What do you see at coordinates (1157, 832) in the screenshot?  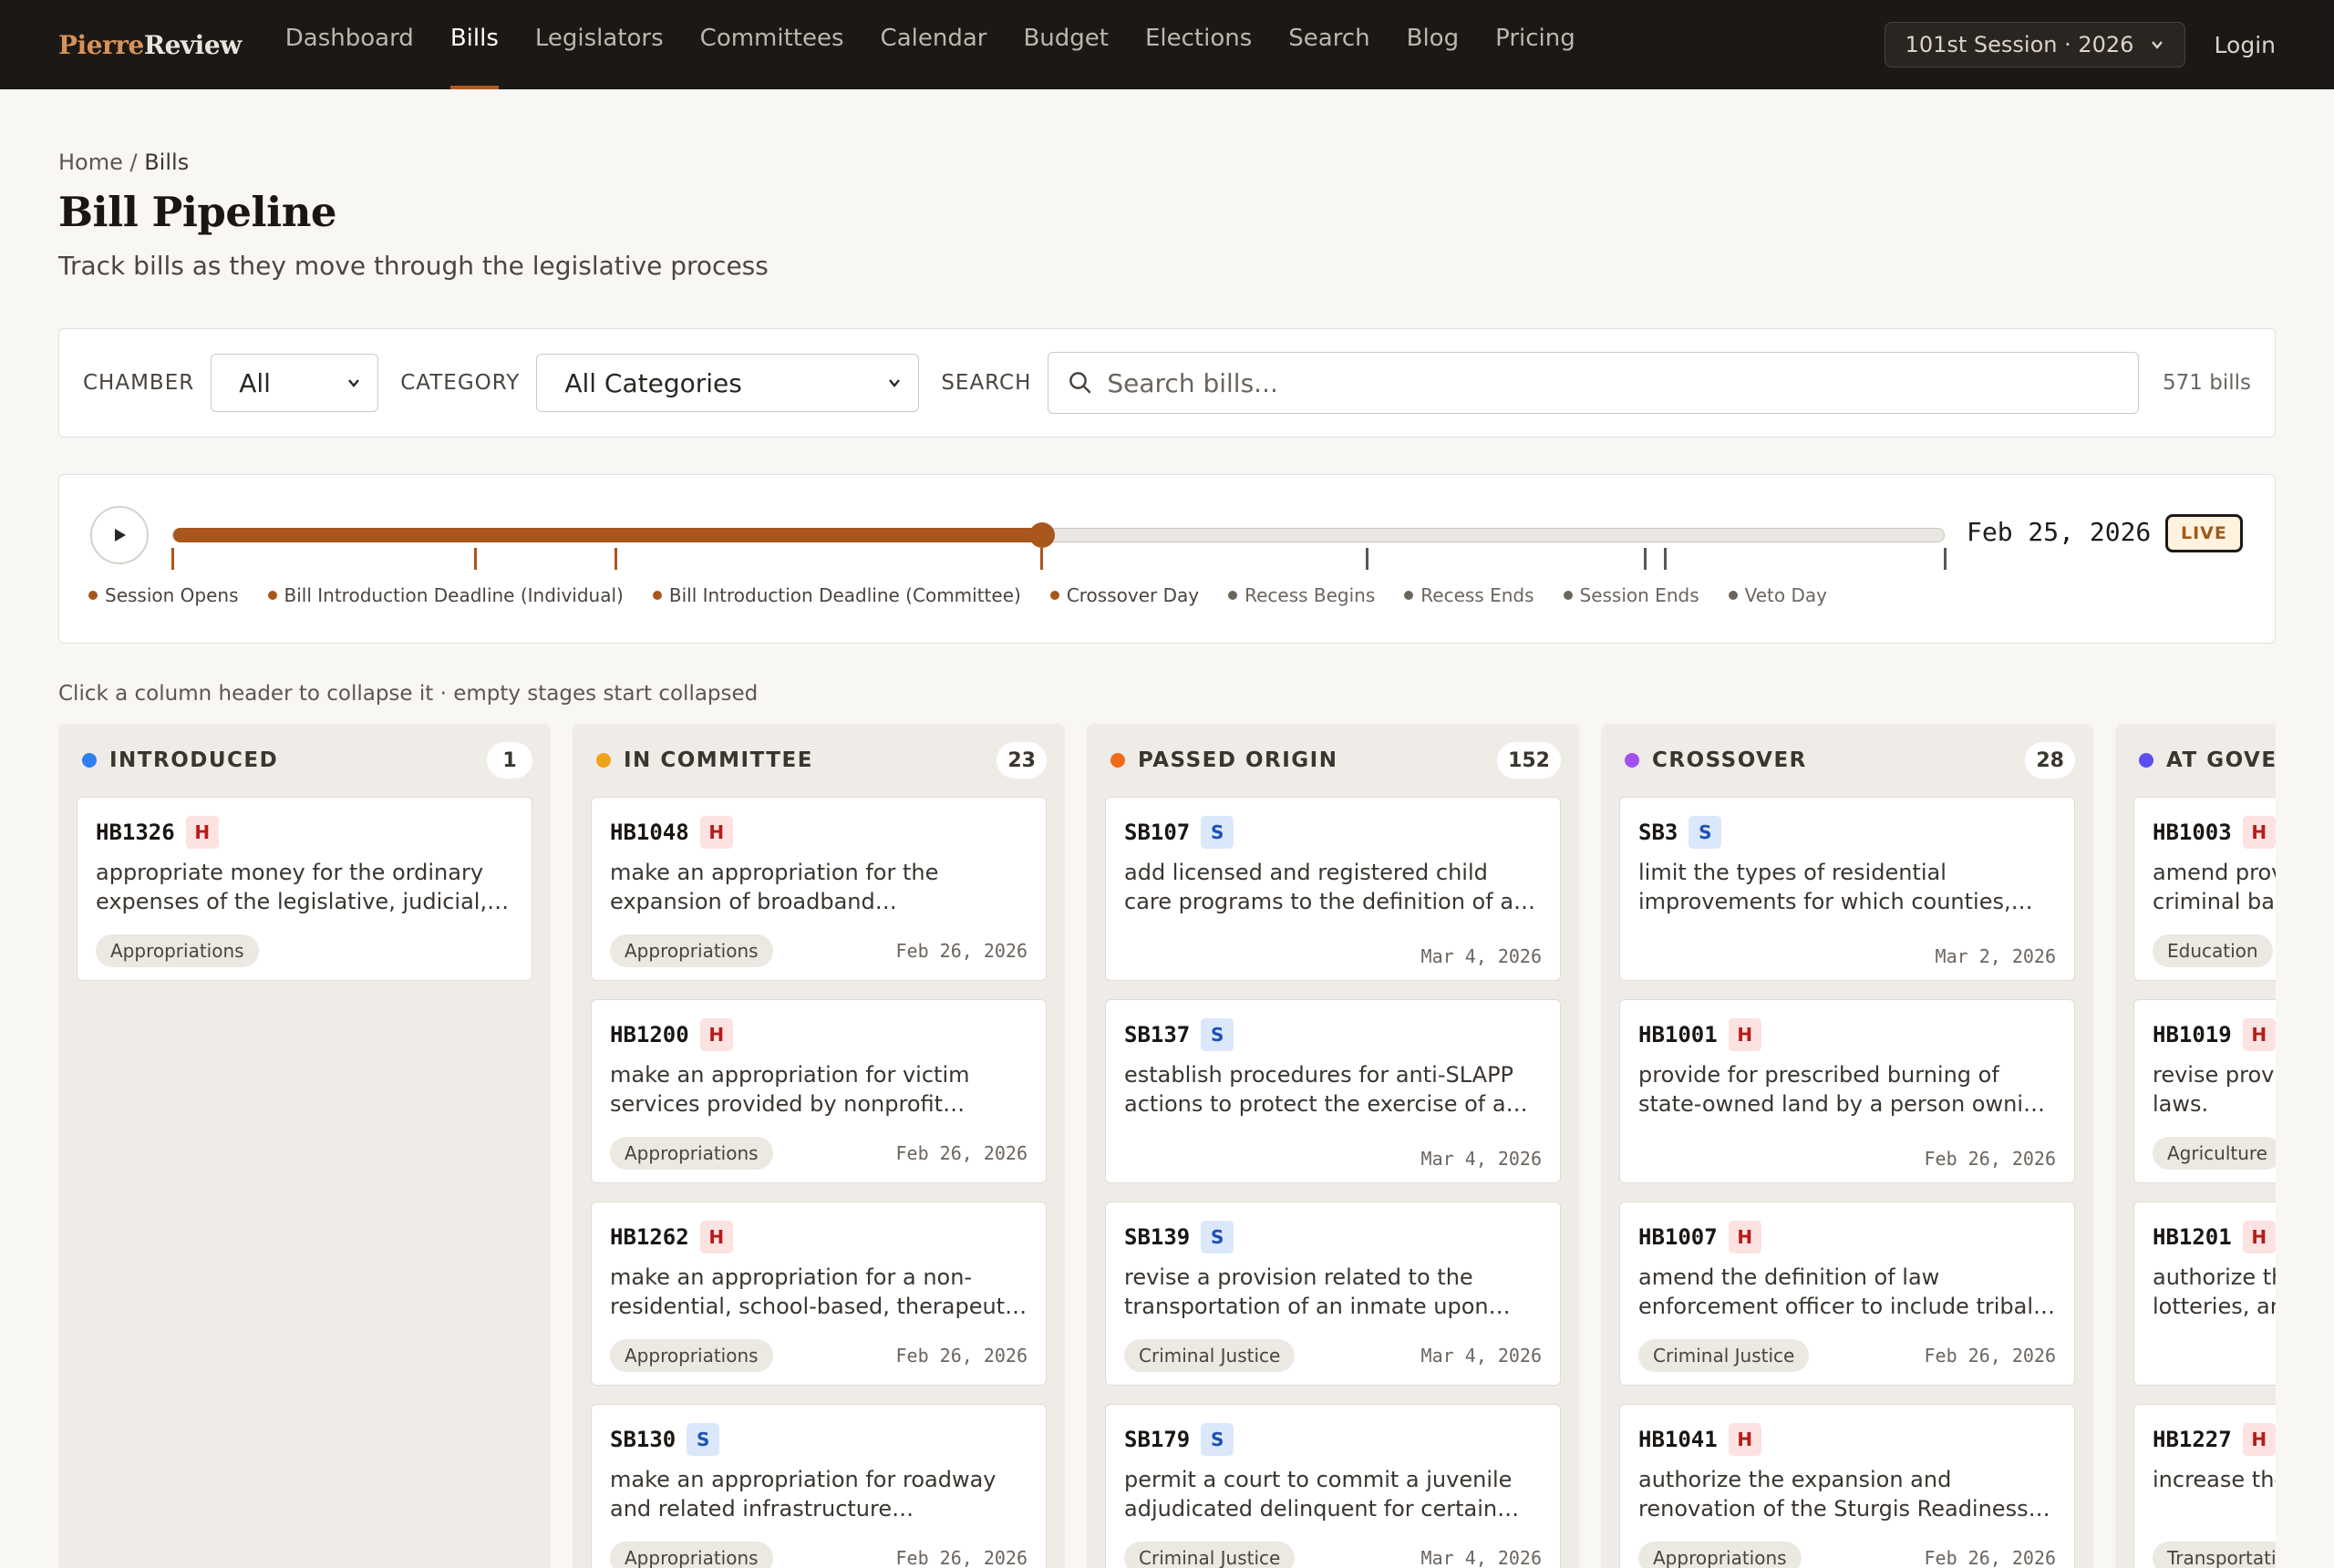 I see `bill-number: SB107` at bounding box center [1157, 832].